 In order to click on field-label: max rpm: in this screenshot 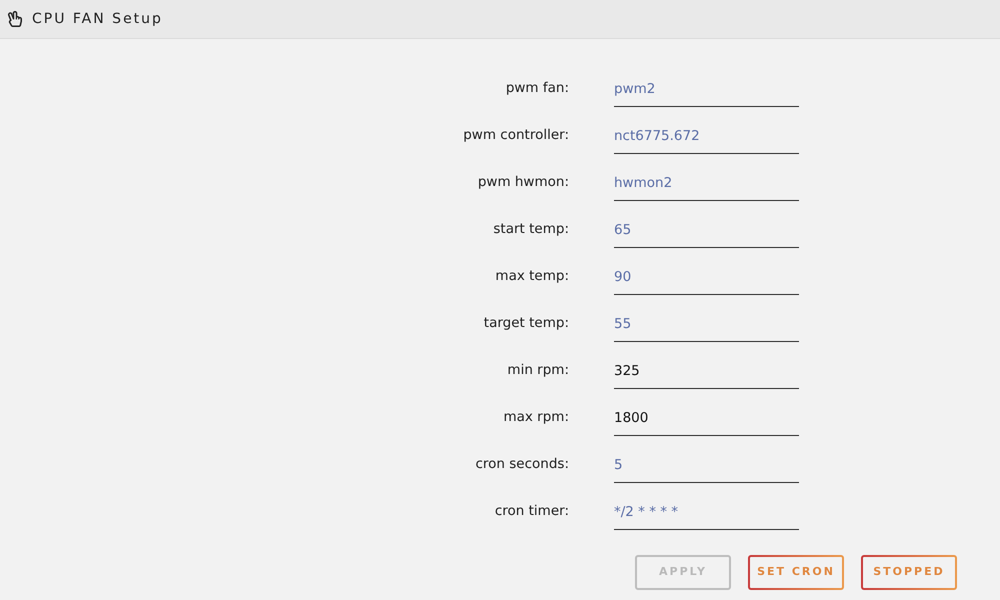, I will do `click(536, 417)`.